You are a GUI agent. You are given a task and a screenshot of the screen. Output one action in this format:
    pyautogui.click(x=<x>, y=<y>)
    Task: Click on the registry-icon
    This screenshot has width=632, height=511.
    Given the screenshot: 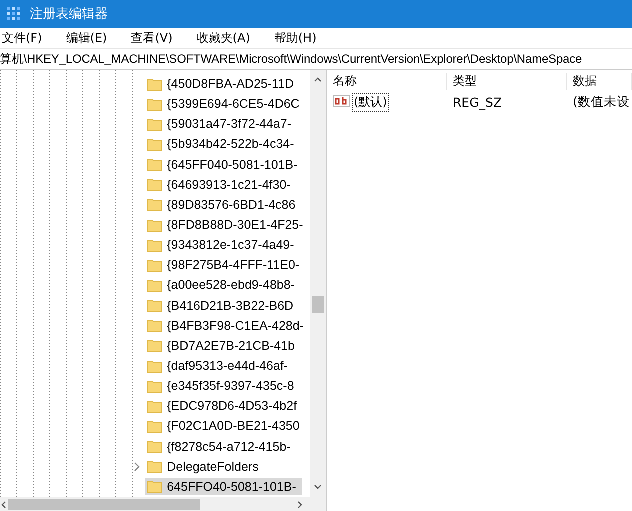 What is the action you would take?
    pyautogui.click(x=14, y=14)
    